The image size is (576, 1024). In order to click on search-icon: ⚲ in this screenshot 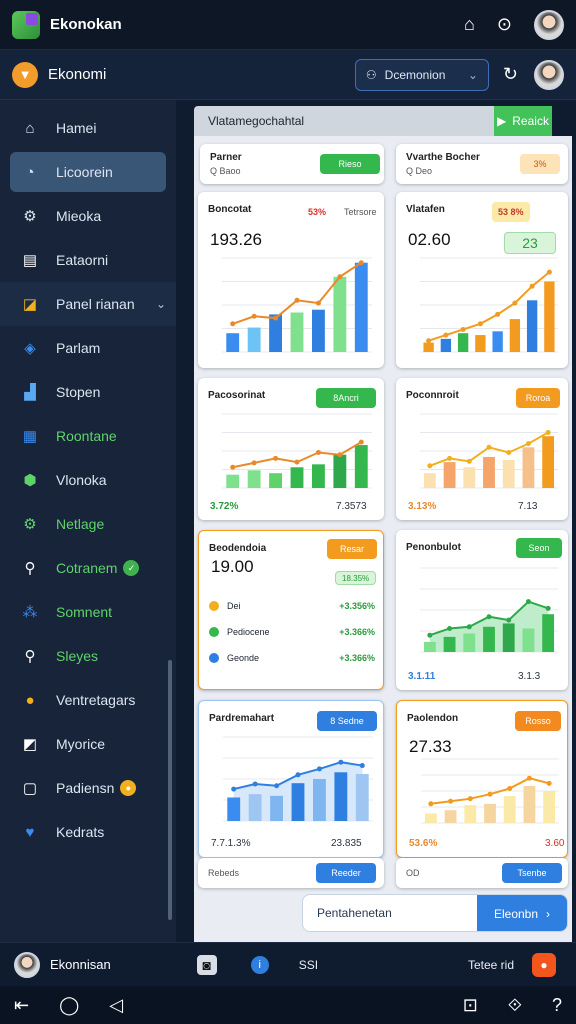, I will do `click(30, 656)`.